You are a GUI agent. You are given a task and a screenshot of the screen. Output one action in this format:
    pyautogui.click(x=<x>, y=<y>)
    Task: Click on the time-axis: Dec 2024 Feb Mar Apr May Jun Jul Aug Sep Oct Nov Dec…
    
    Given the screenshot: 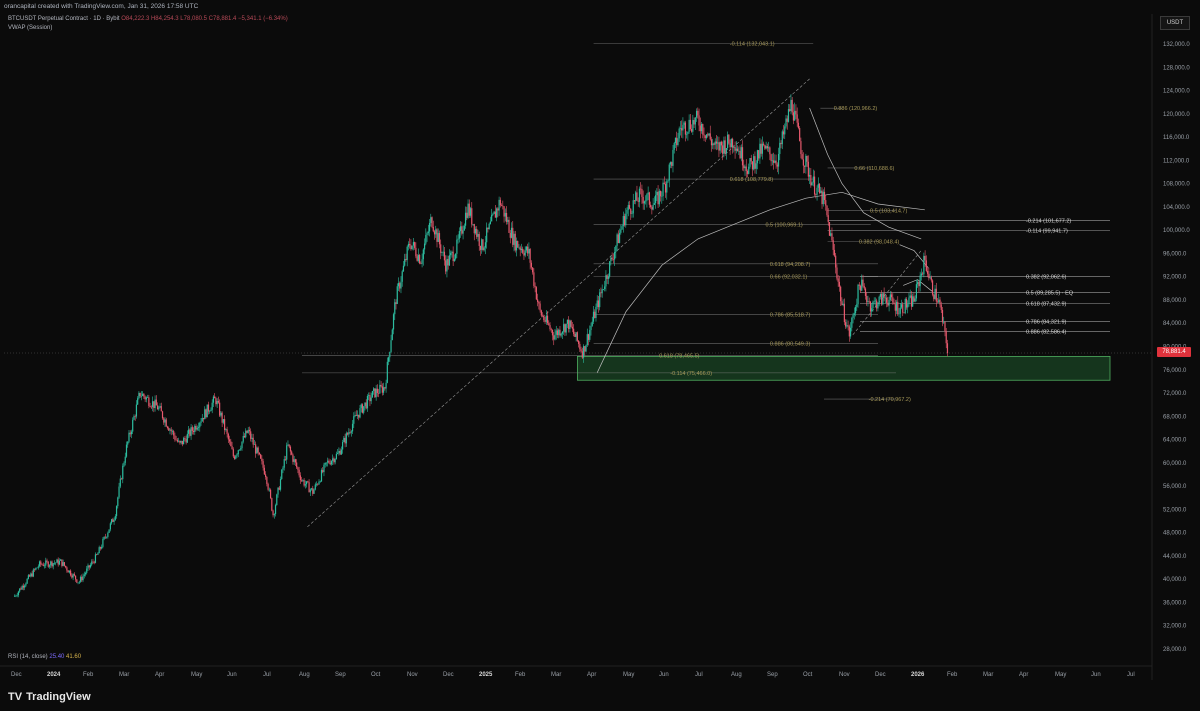 What is the action you would take?
    pyautogui.click(x=576, y=671)
    